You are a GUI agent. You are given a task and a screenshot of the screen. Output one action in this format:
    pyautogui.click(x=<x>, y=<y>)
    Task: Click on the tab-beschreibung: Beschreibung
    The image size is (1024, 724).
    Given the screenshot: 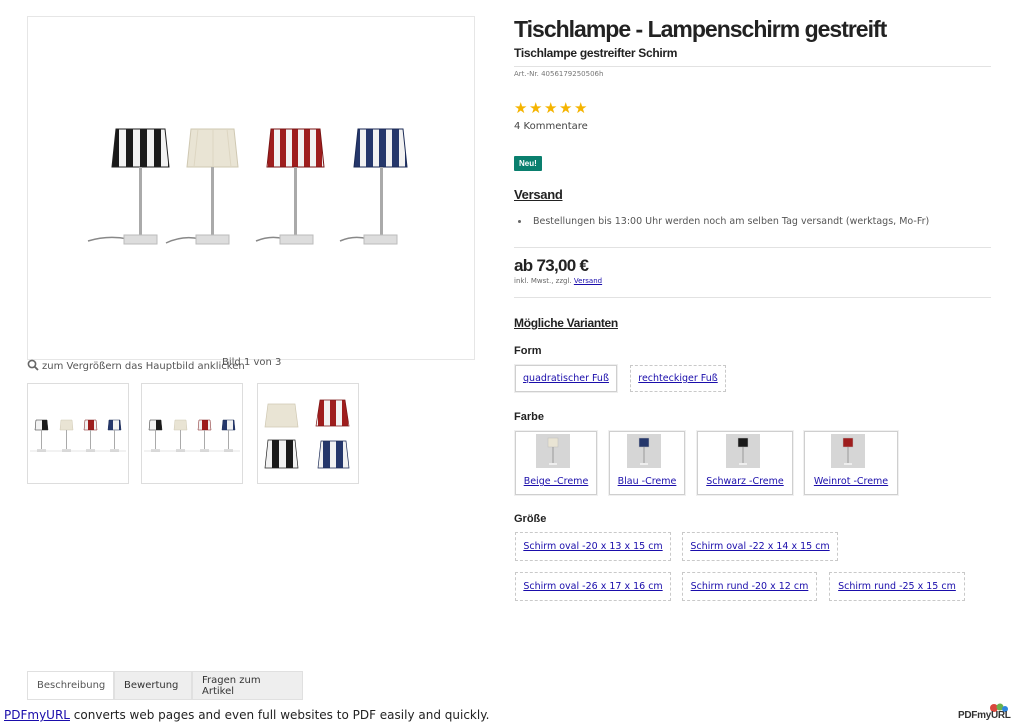 What is the action you would take?
    pyautogui.click(x=70, y=685)
    